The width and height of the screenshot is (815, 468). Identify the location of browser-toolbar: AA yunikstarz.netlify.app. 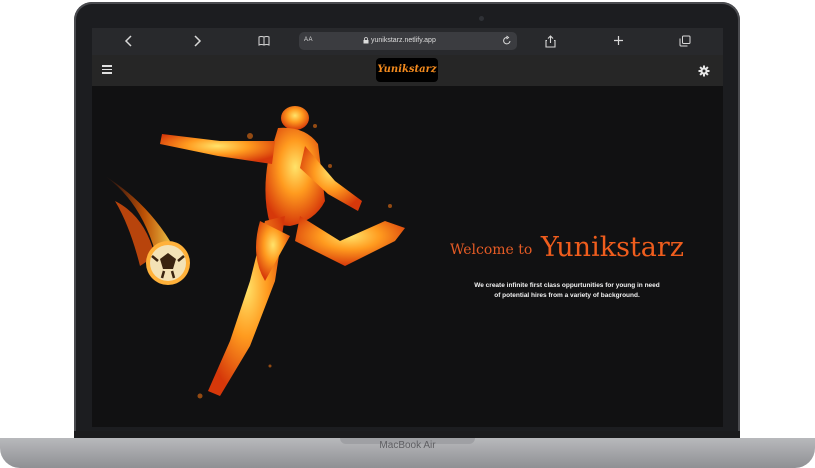
(407, 41).